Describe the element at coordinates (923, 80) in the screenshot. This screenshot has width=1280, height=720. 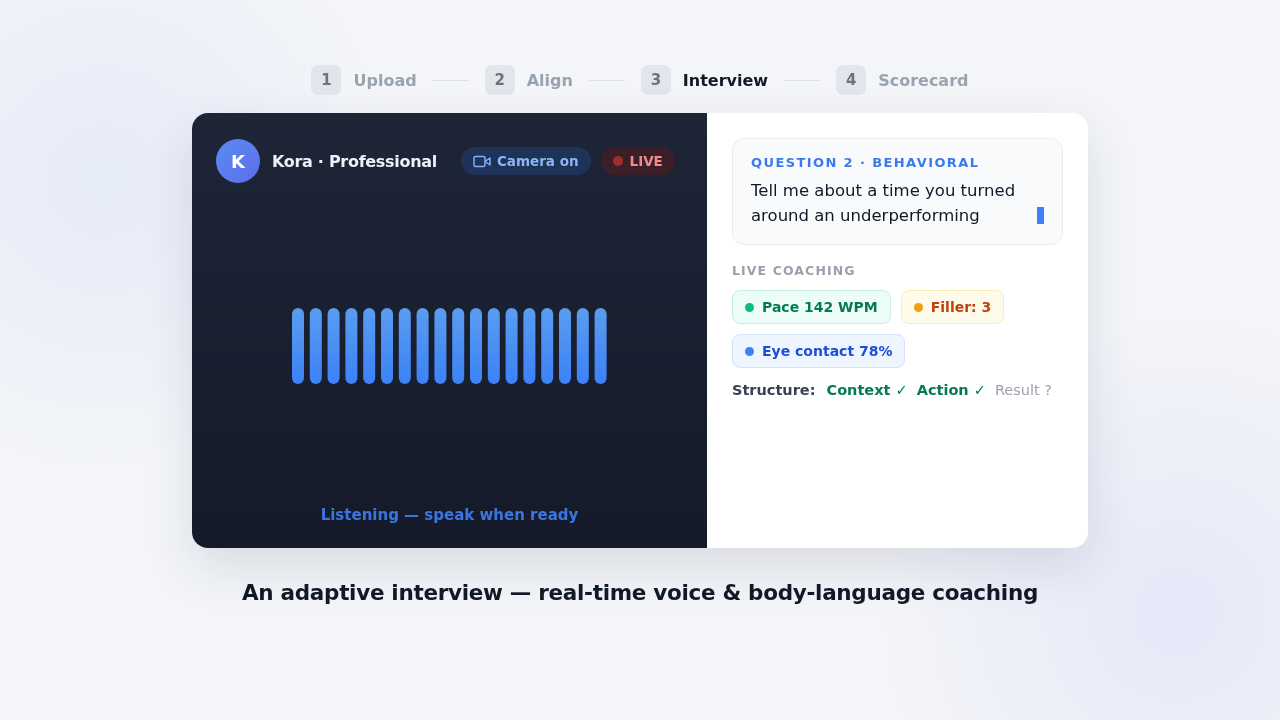
I see `step-tab: Scorecard` at that location.